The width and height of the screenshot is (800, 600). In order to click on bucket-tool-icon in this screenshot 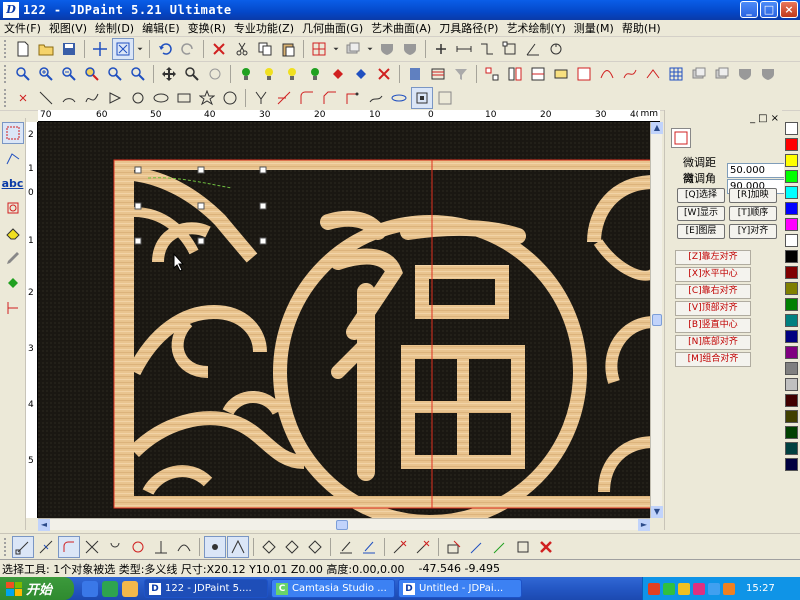, I will do `click(13, 283)`.